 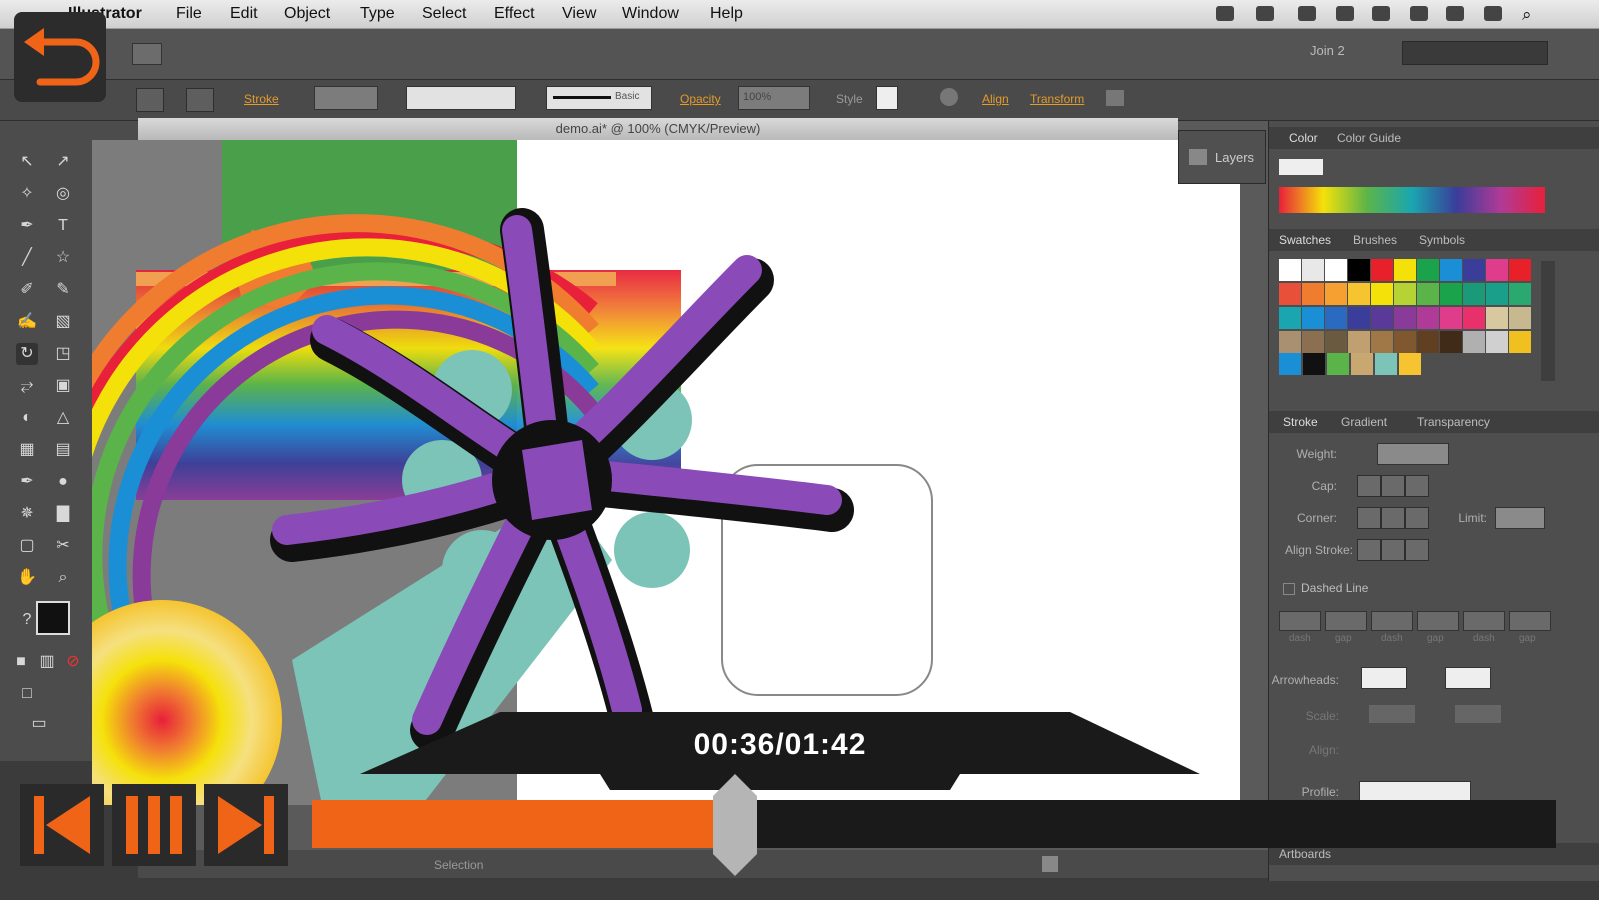 I want to click on menu-object: Object, so click(x=307, y=14).